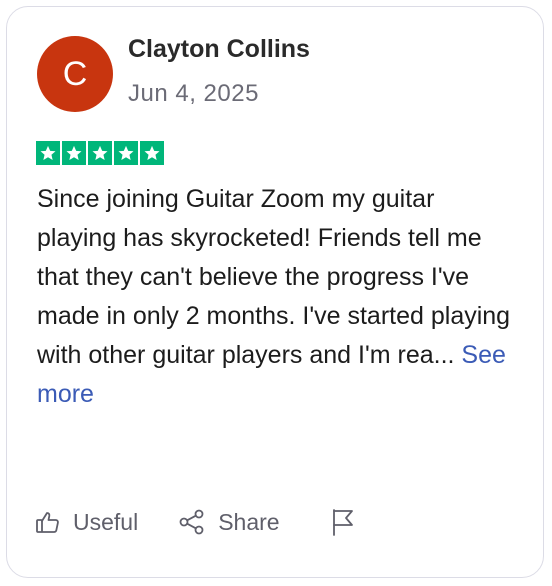  I want to click on avatar-initial: C, so click(75, 73).